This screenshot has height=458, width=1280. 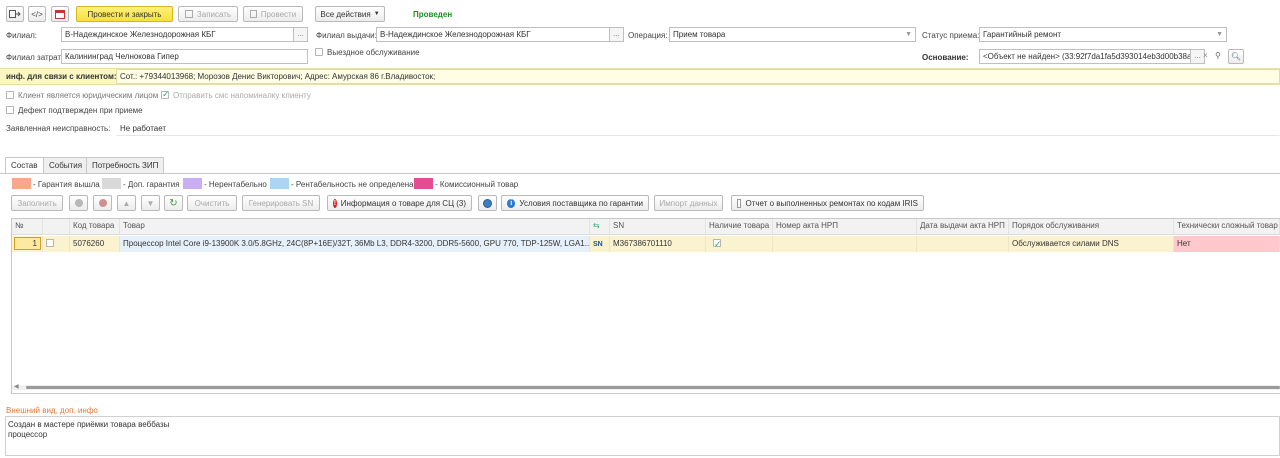 What do you see at coordinates (184, 56) in the screenshot?
I see `cost-branch-field: Калининград Челнокова Гипер` at bounding box center [184, 56].